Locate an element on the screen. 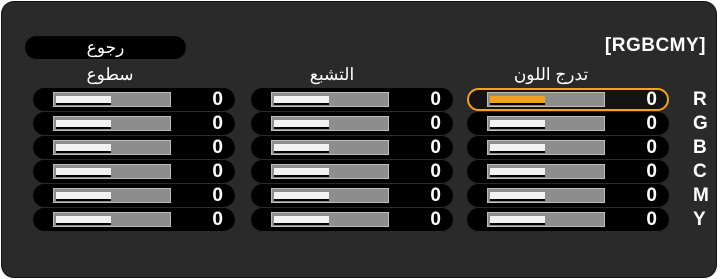 Image resolution: width=720 pixels, height=279 pixels. row-label: M is located at coordinates (701, 195).